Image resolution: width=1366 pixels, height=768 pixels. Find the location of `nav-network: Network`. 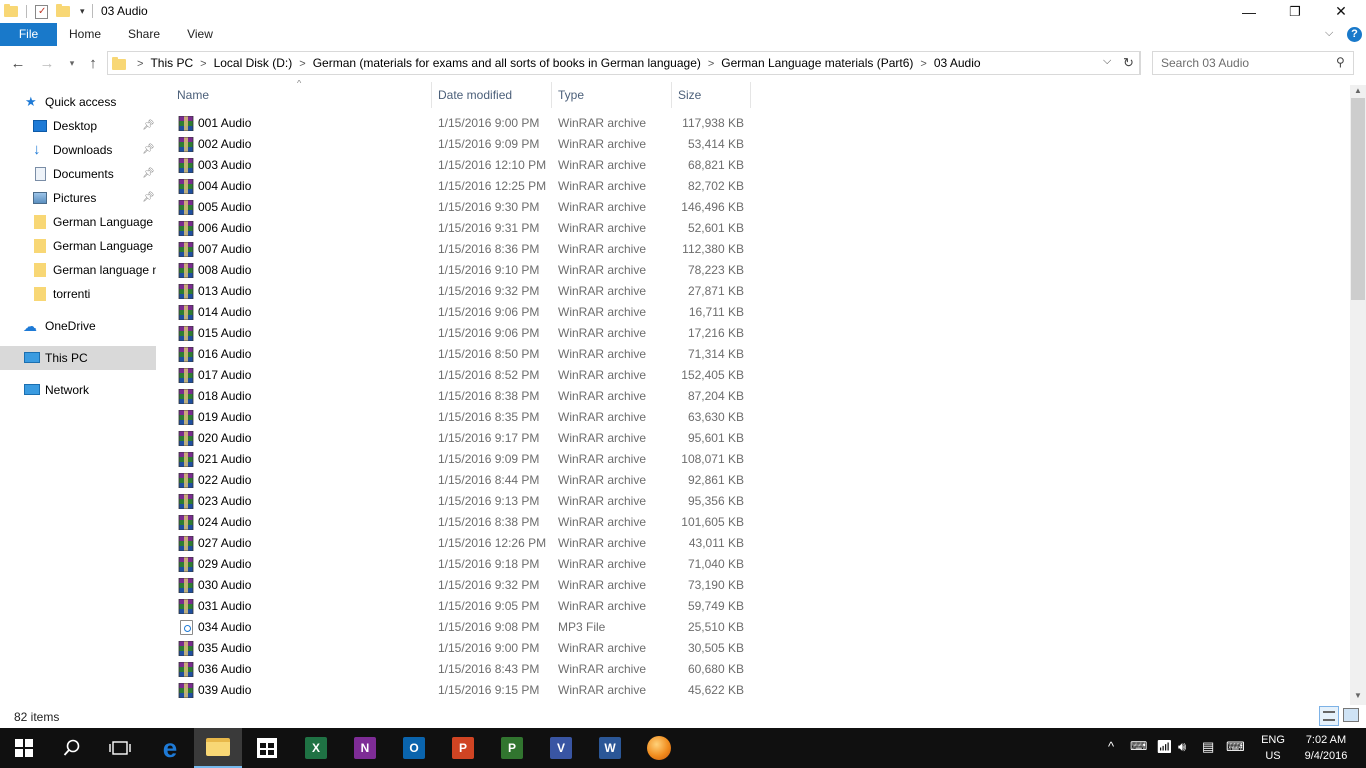

nav-network: Network is located at coordinates (78, 390).